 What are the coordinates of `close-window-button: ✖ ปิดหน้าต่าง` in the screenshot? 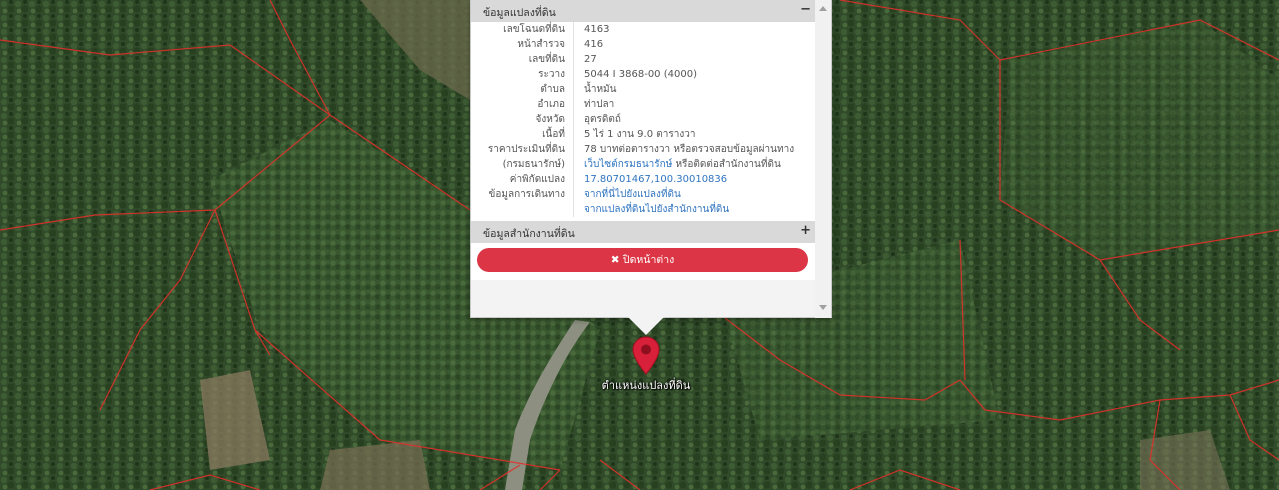 It's located at (642, 260).